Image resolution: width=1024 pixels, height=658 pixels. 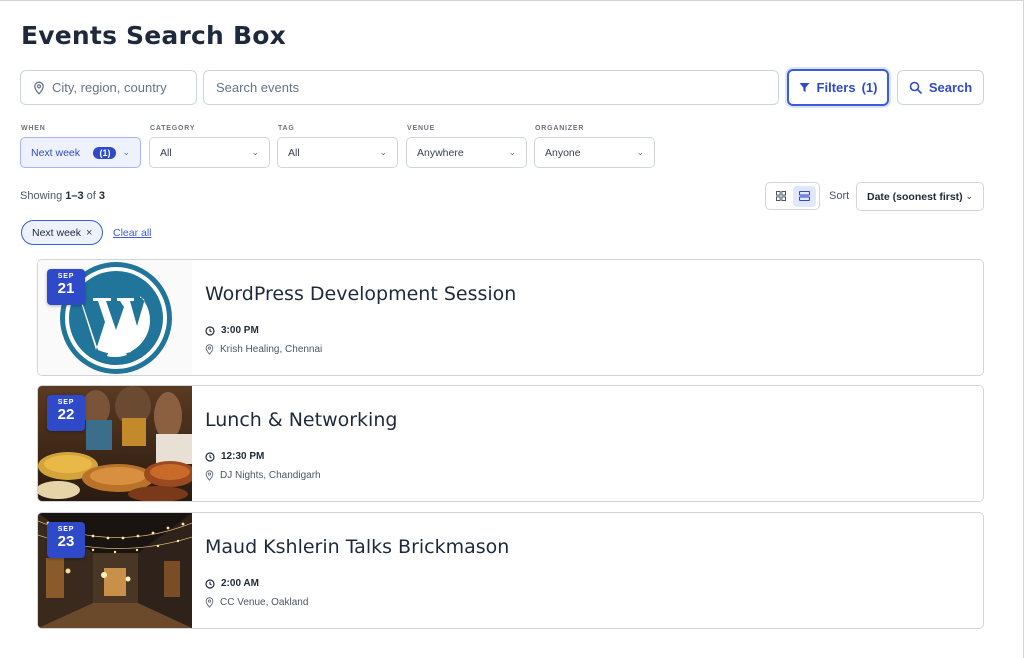 I want to click on list-view-button, so click(x=804, y=196).